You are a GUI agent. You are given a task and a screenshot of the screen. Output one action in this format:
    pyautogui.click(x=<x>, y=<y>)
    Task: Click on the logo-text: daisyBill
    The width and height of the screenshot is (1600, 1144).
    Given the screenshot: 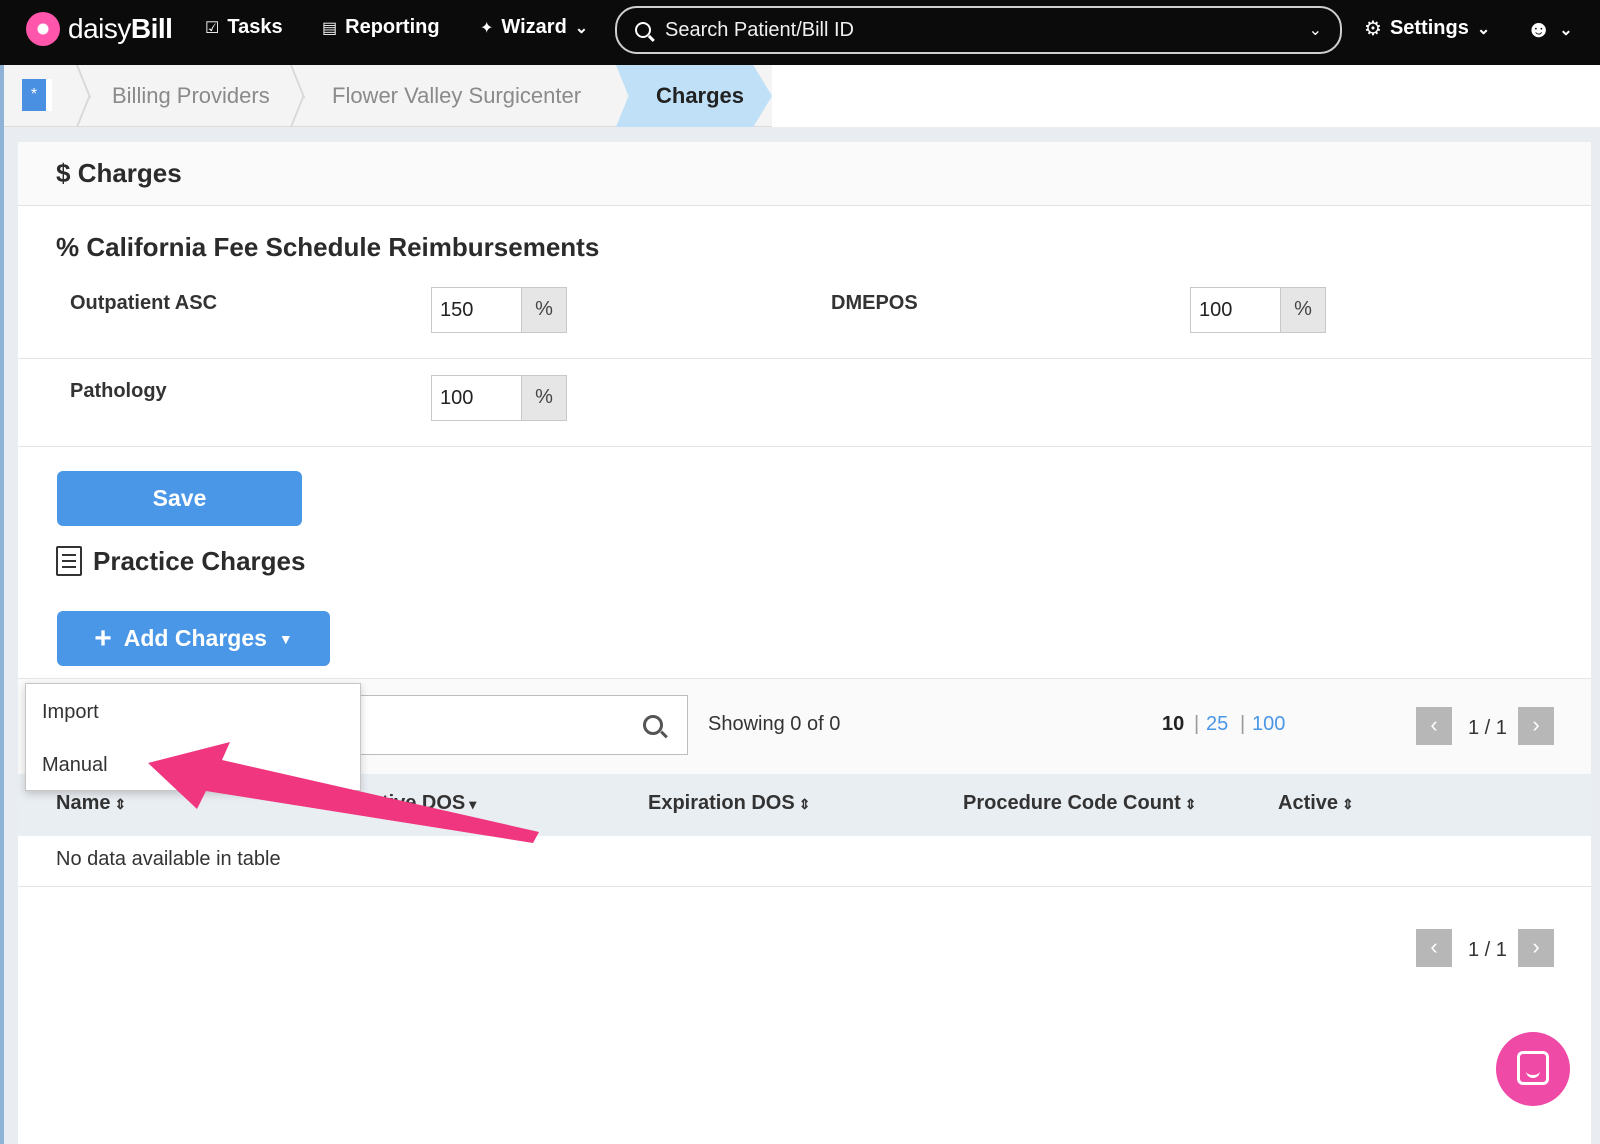 What is the action you would take?
    pyautogui.click(x=120, y=28)
    